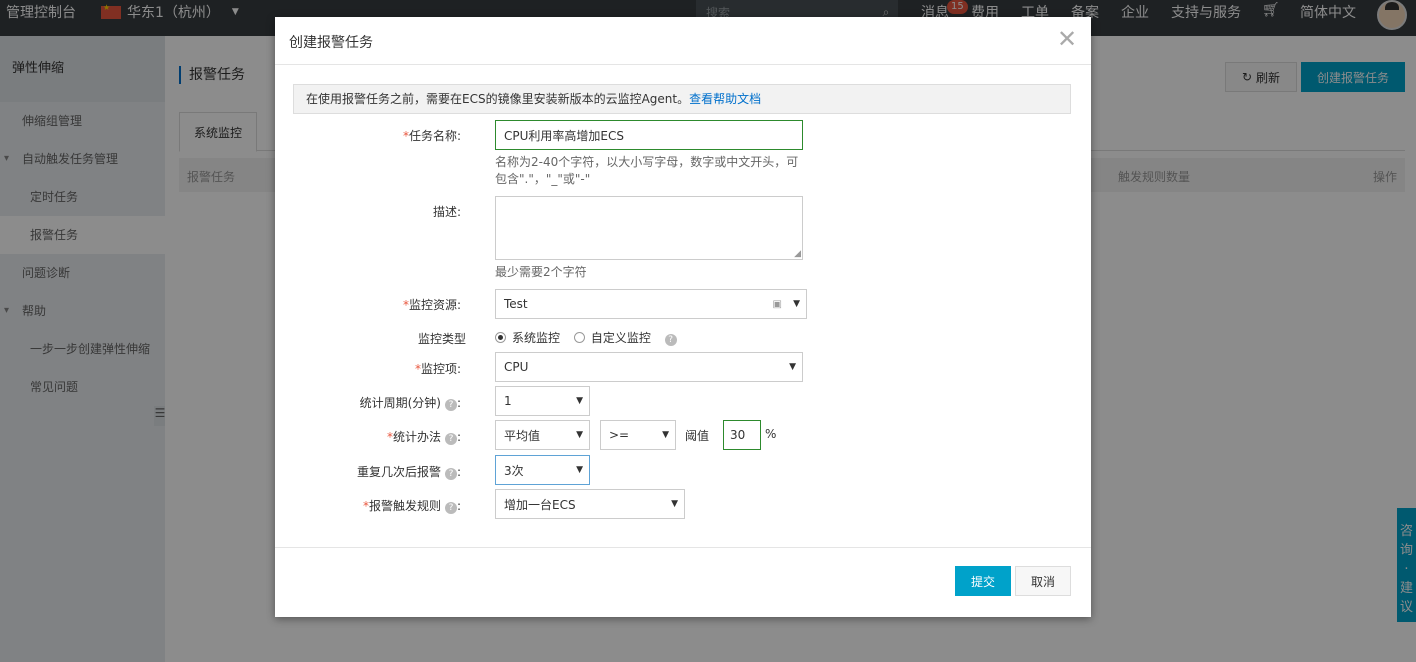  What do you see at coordinates (542, 401) in the screenshot?
I see `period-select: 1 ▼` at bounding box center [542, 401].